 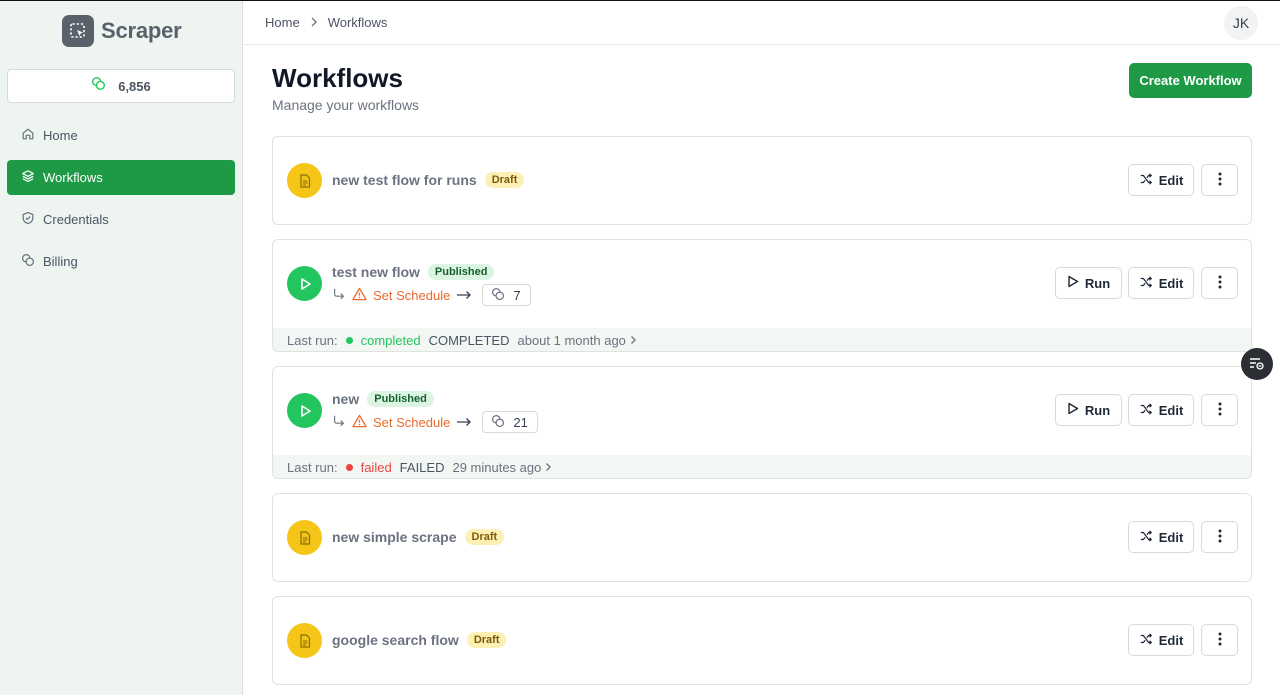 I want to click on create-workflow-button: Create Workflow, so click(x=1190, y=80).